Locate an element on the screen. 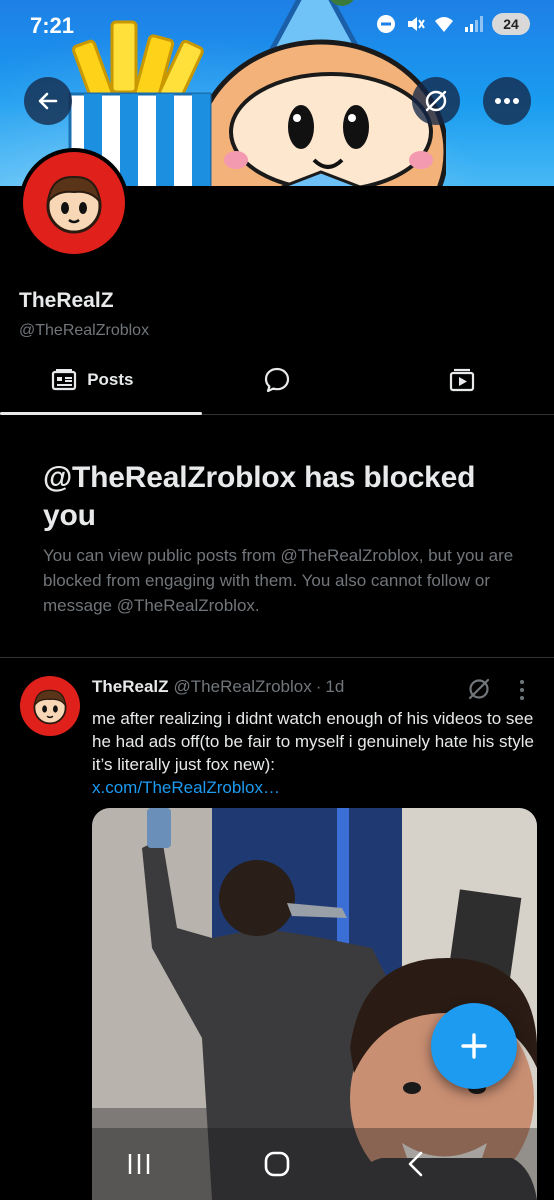 This screenshot has height=1200, width=554. recent-apps-button is located at coordinates (139, 1164).